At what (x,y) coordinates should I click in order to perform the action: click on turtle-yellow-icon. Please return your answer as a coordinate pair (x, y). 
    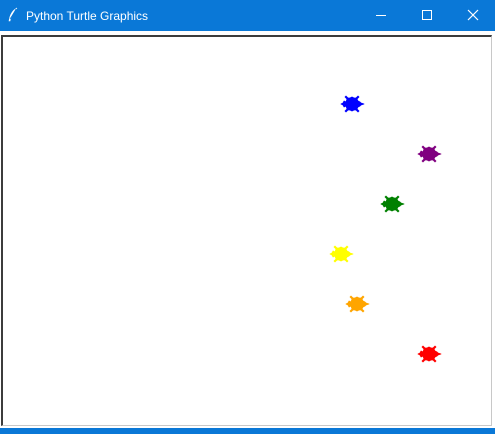
    Looking at the image, I should click on (341, 254).